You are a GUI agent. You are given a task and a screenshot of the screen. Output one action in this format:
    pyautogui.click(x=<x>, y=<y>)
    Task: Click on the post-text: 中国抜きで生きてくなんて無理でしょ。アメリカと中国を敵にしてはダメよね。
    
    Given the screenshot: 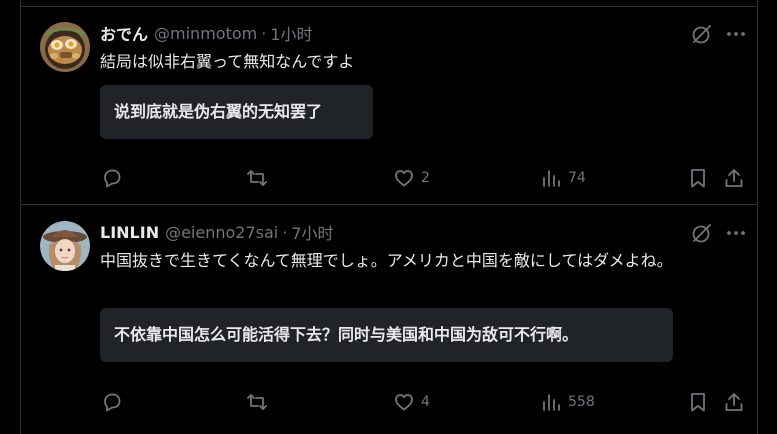 What is the action you would take?
    pyautogui.click(x=386, y=260)
    